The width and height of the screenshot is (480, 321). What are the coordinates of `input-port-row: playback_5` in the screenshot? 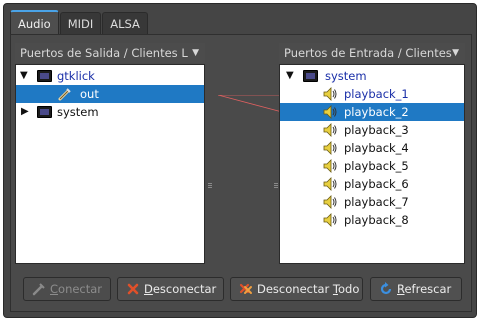 It's located at (372, 166).